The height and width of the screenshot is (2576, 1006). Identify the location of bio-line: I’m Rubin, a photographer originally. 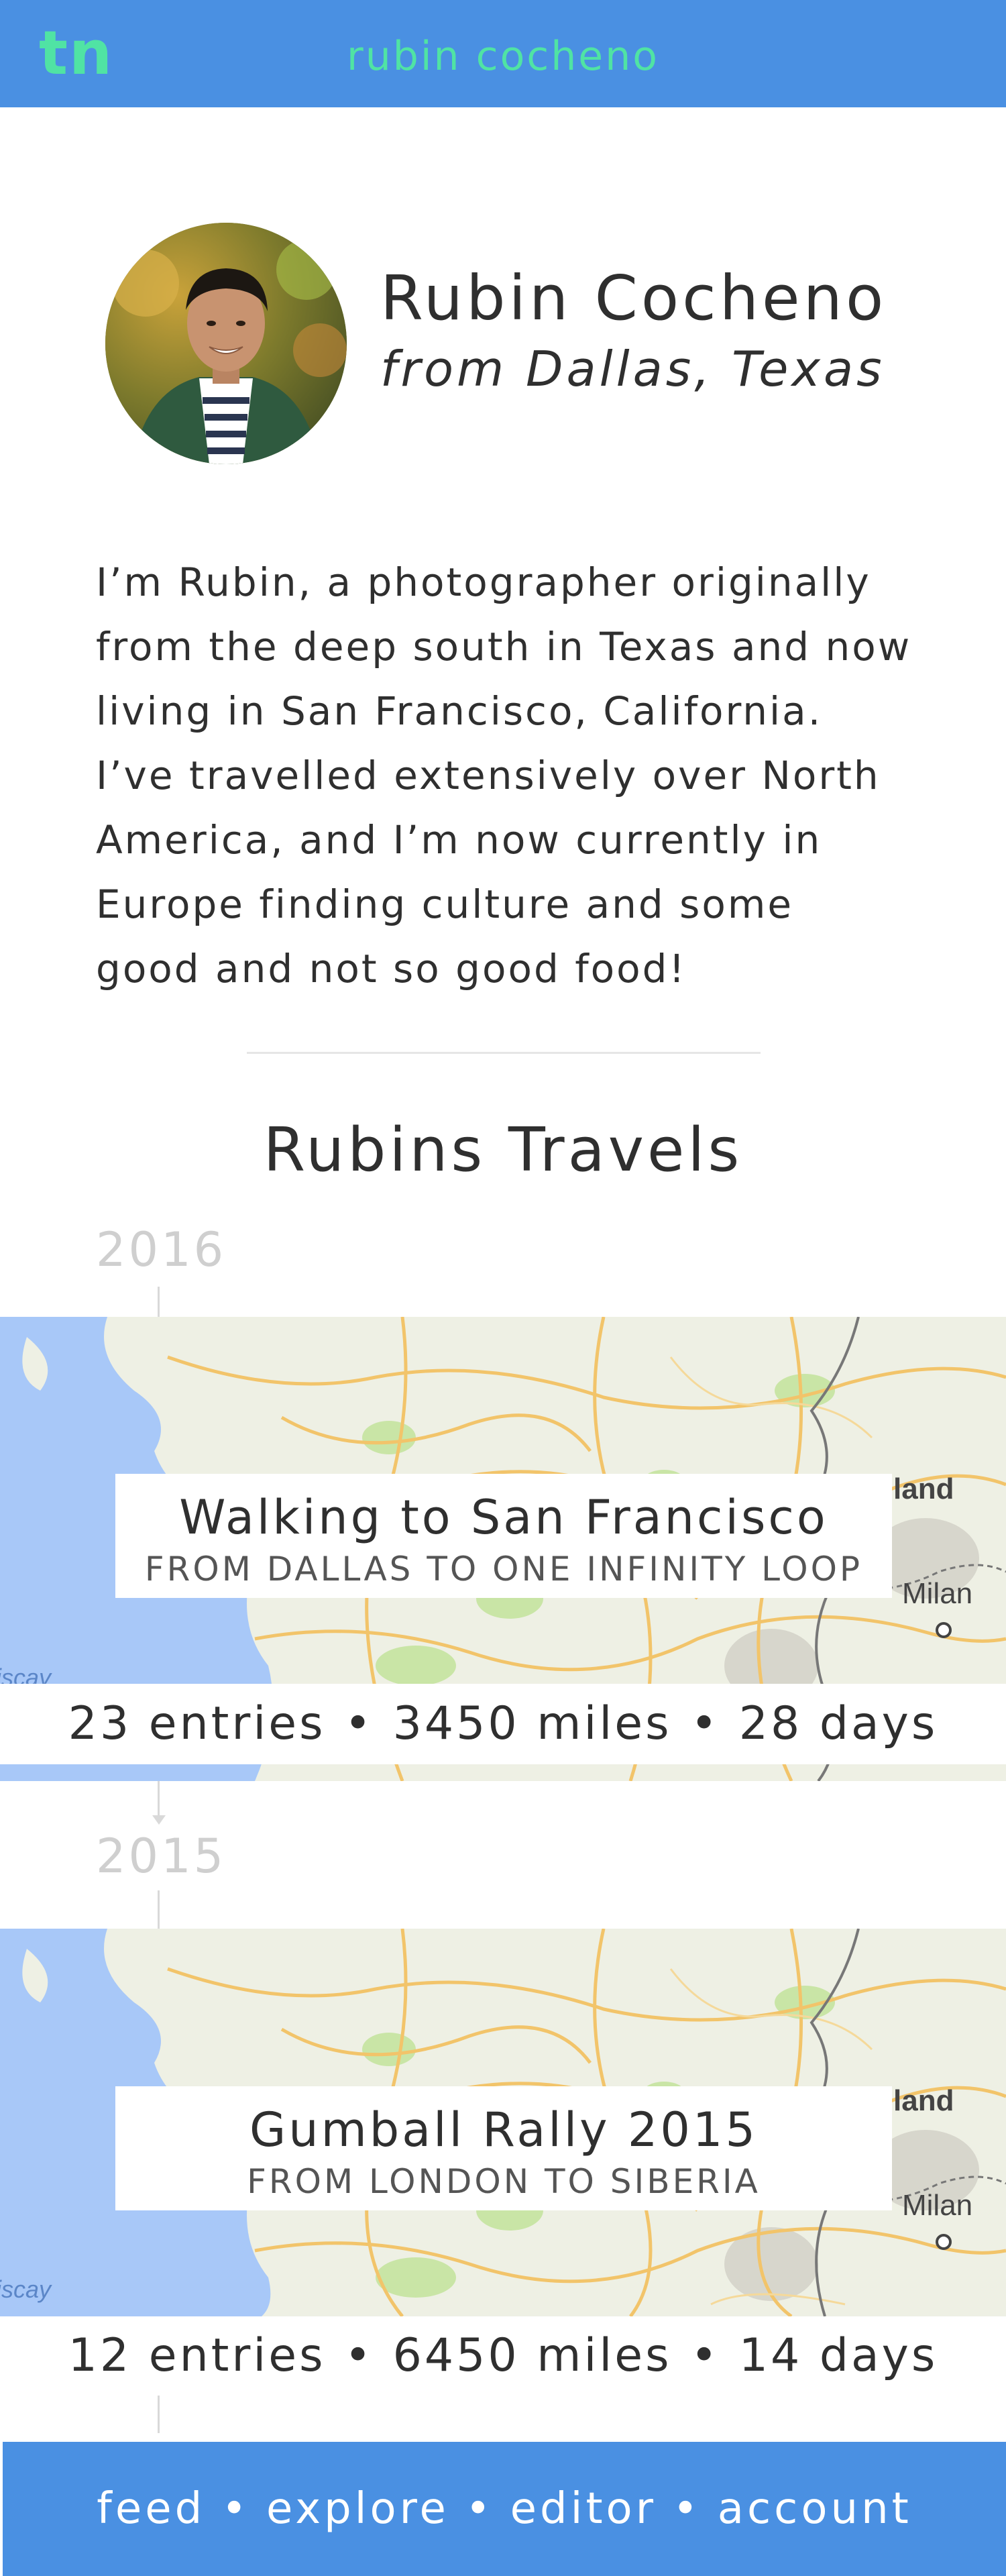
(483, 582).